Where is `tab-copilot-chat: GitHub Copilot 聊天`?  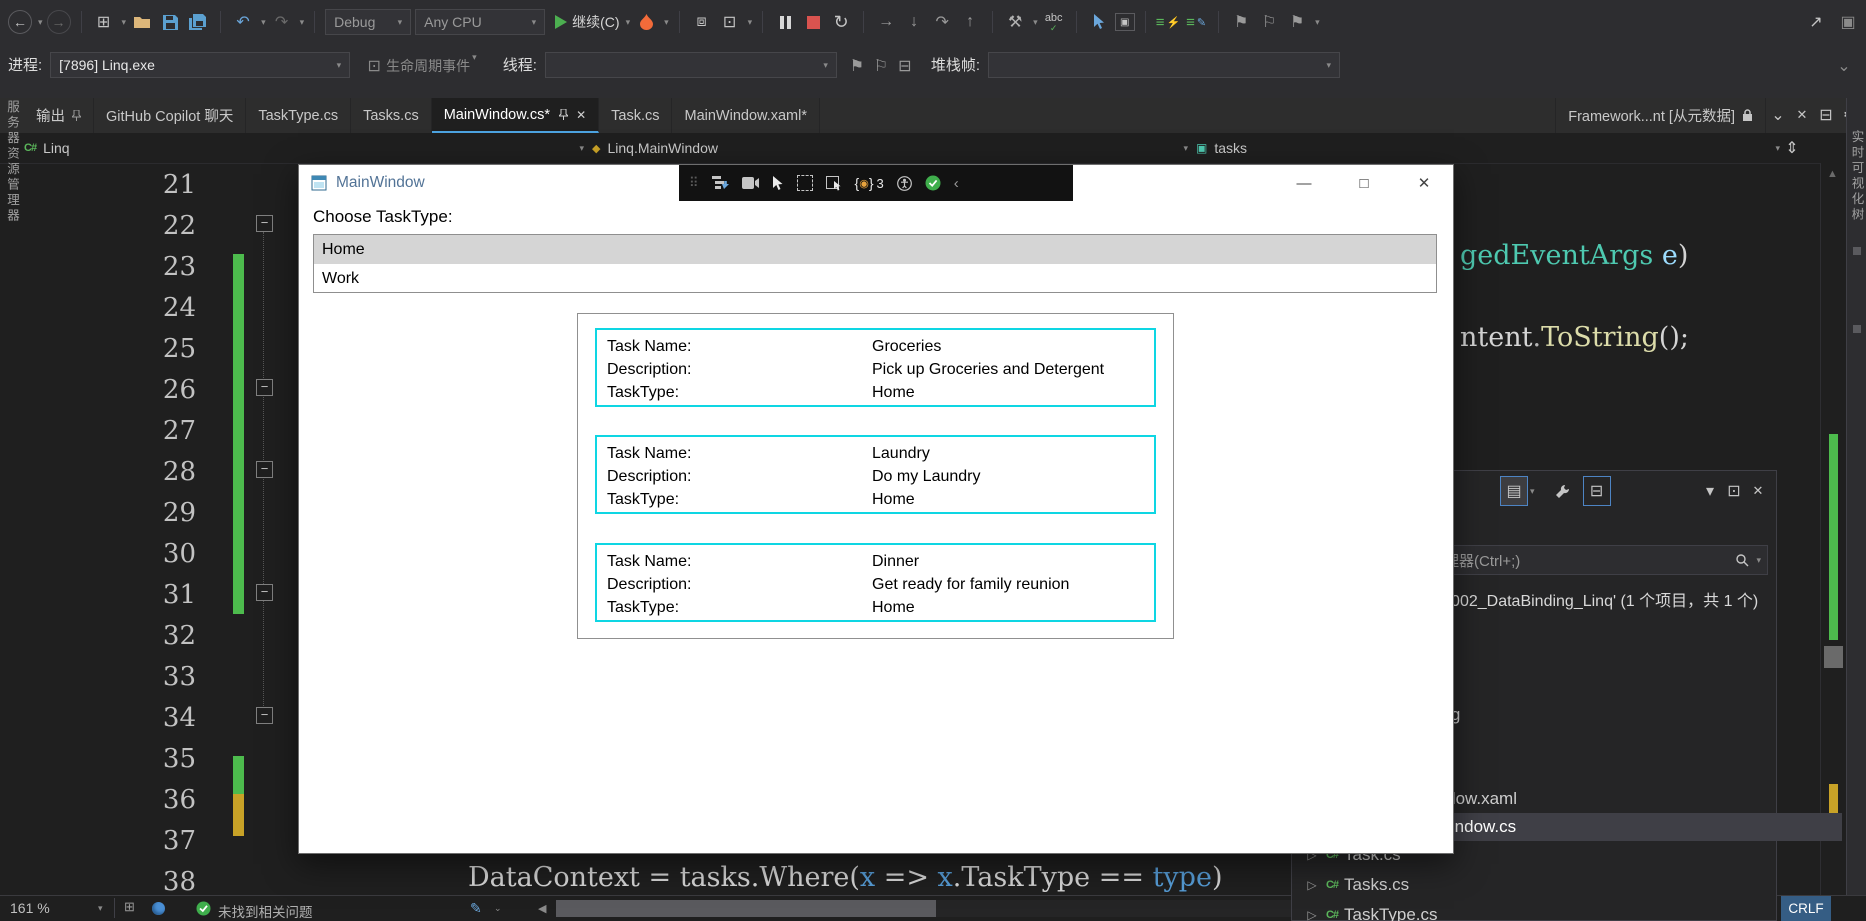 tab-copilot-chat: GitHub Copilot 聊天 is located at coordinates (170, 115).